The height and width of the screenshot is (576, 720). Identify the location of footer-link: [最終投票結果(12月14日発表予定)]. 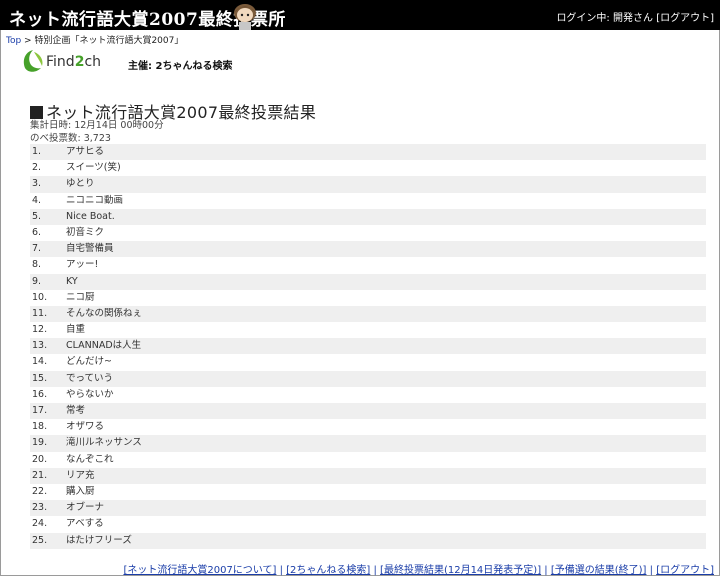
(460, 570).